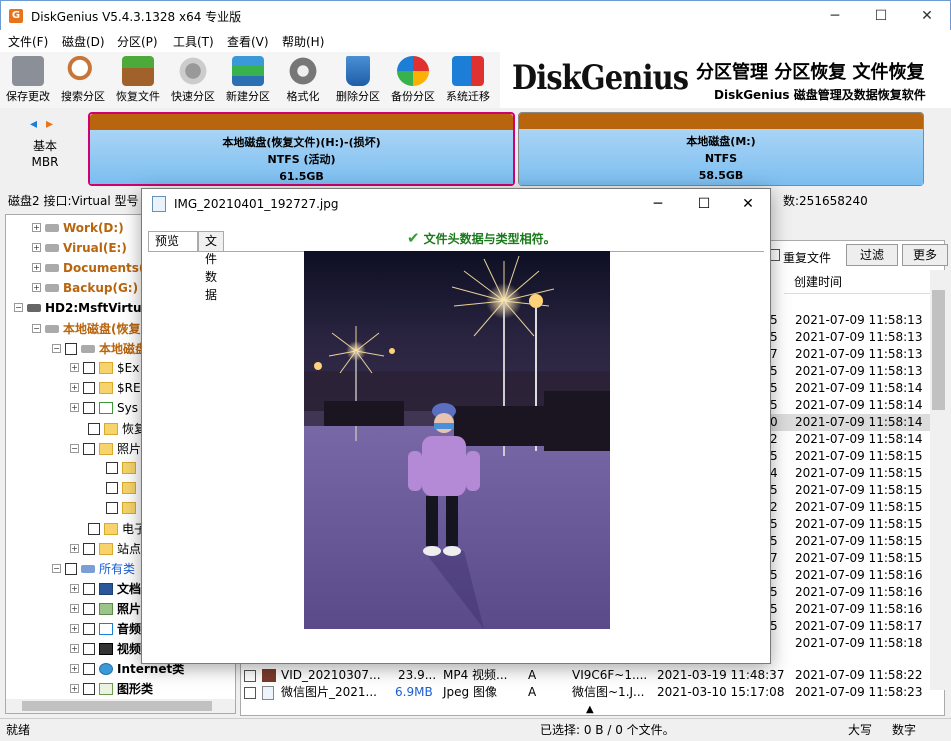 This screenshot has width=951, height=741. I want to click on tree-item: 电子, so click(115, 530).